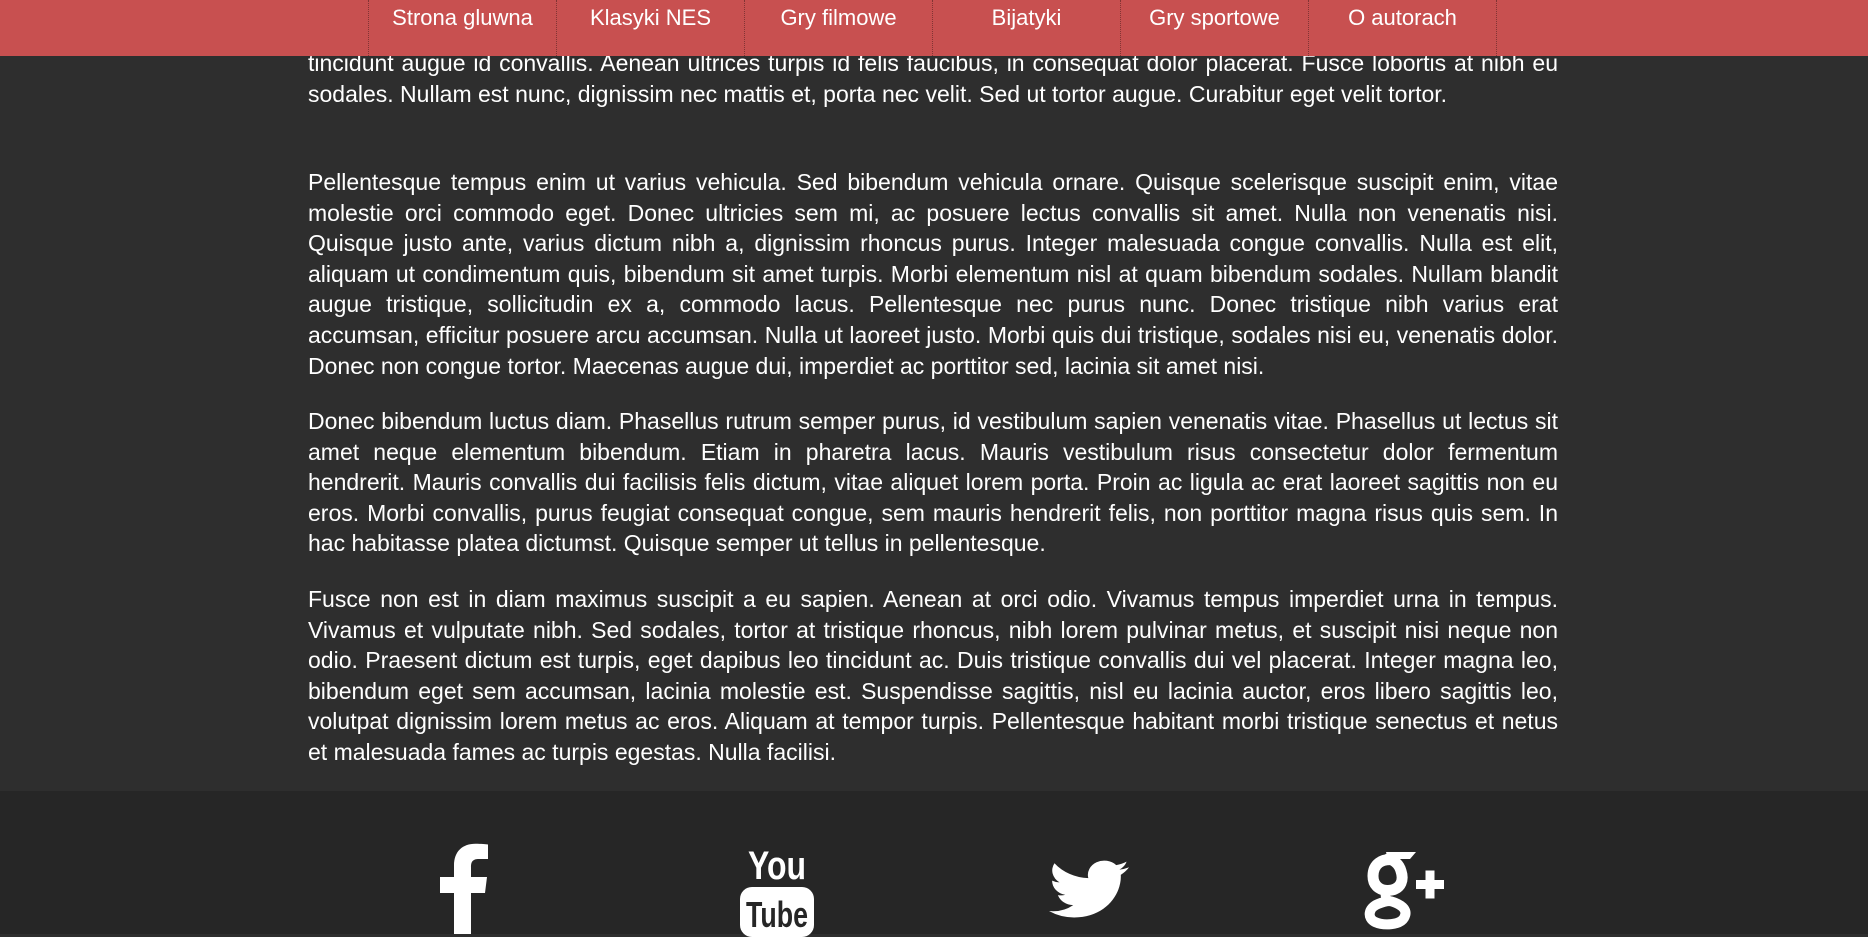 This screenshot has height=937, width=1868. What do you see at coordinates (1404, 891) in the screenshot?
I see `google-plus-icon` at bounding box center [1404, 891].